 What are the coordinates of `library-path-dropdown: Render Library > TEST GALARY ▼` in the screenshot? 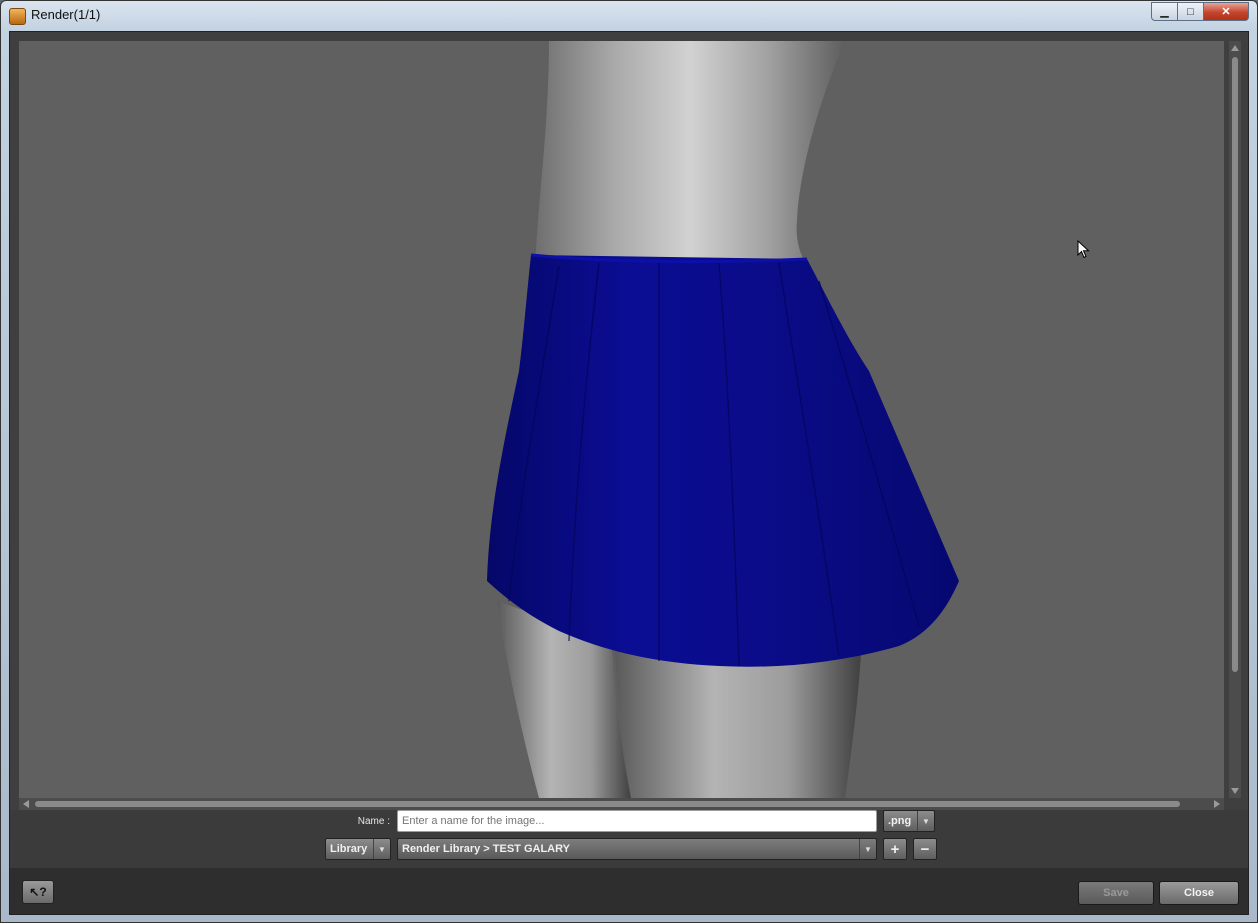 It's located at (637, 849).